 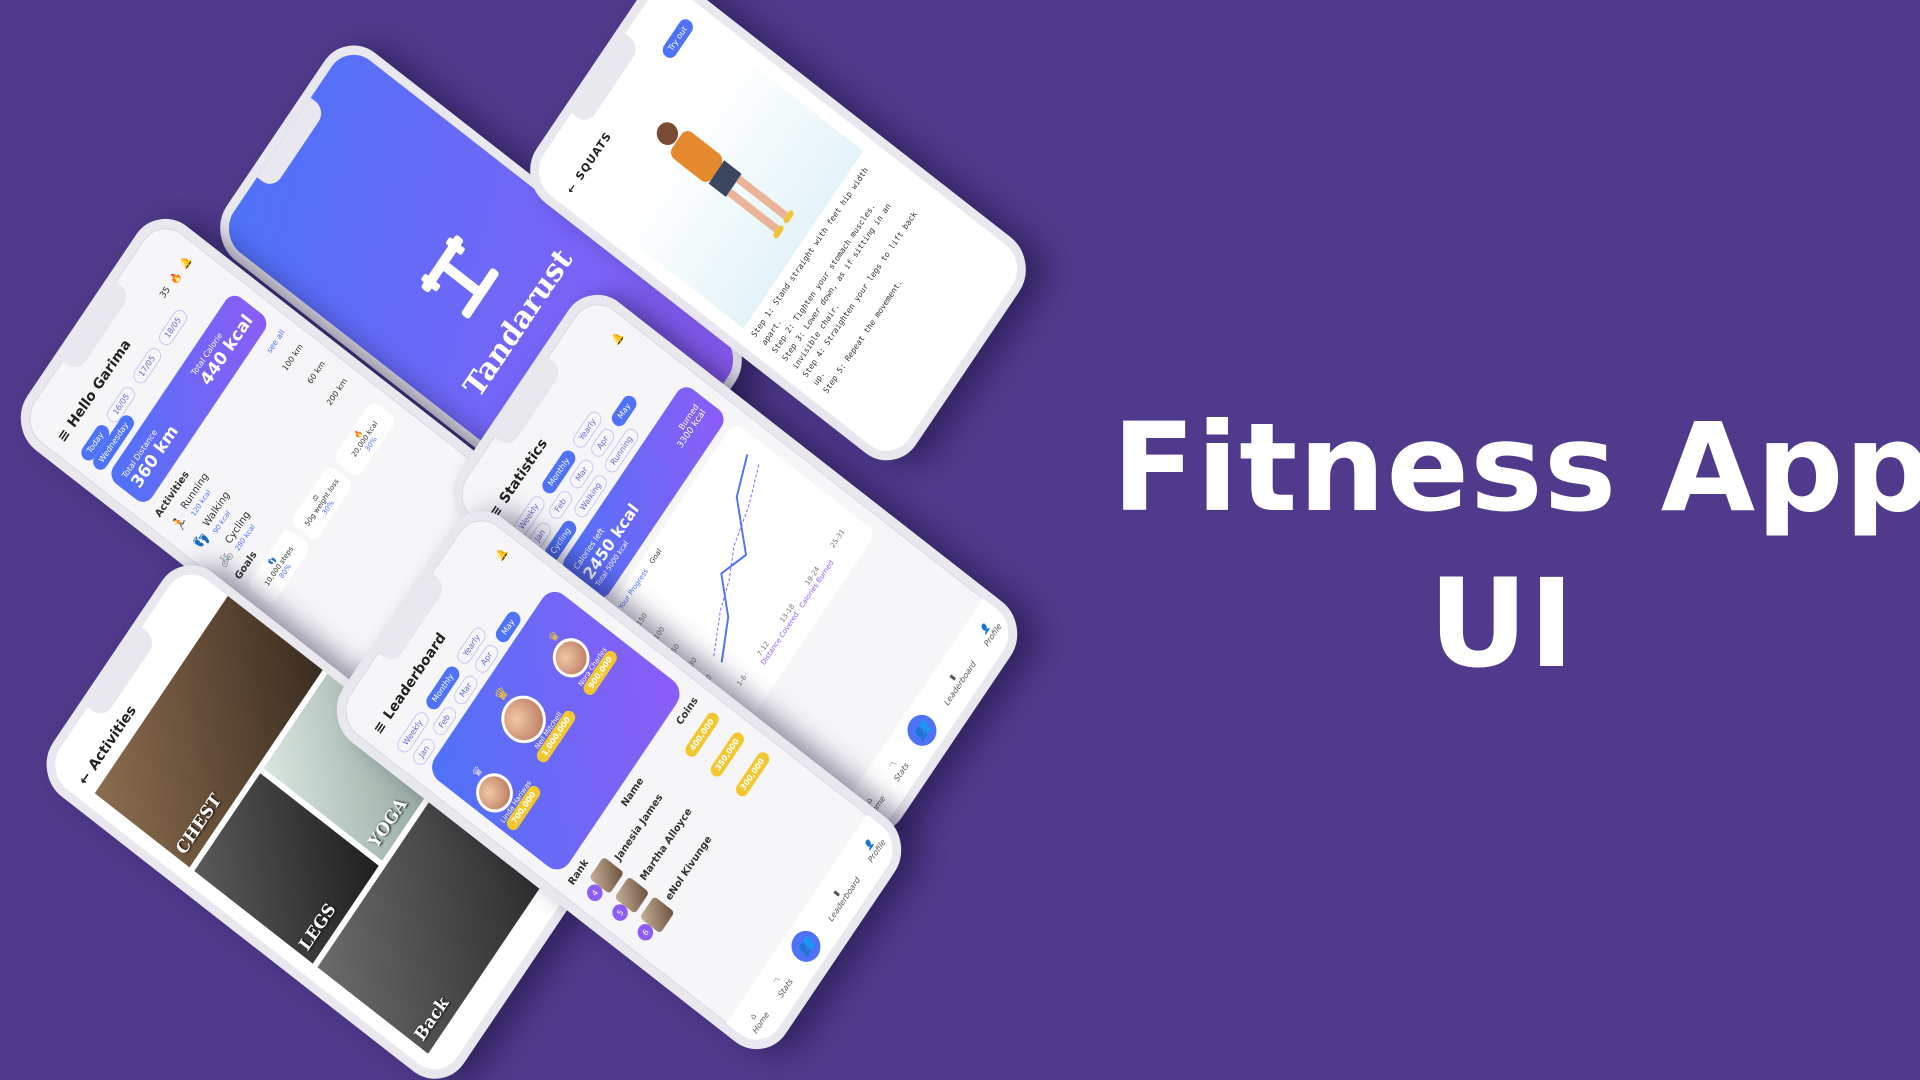 What do you see at coordinates (279, 566) in the screenshot?
I see `goal-card: 👣 10,000 steps 80%` at bounding box center [279, 566].